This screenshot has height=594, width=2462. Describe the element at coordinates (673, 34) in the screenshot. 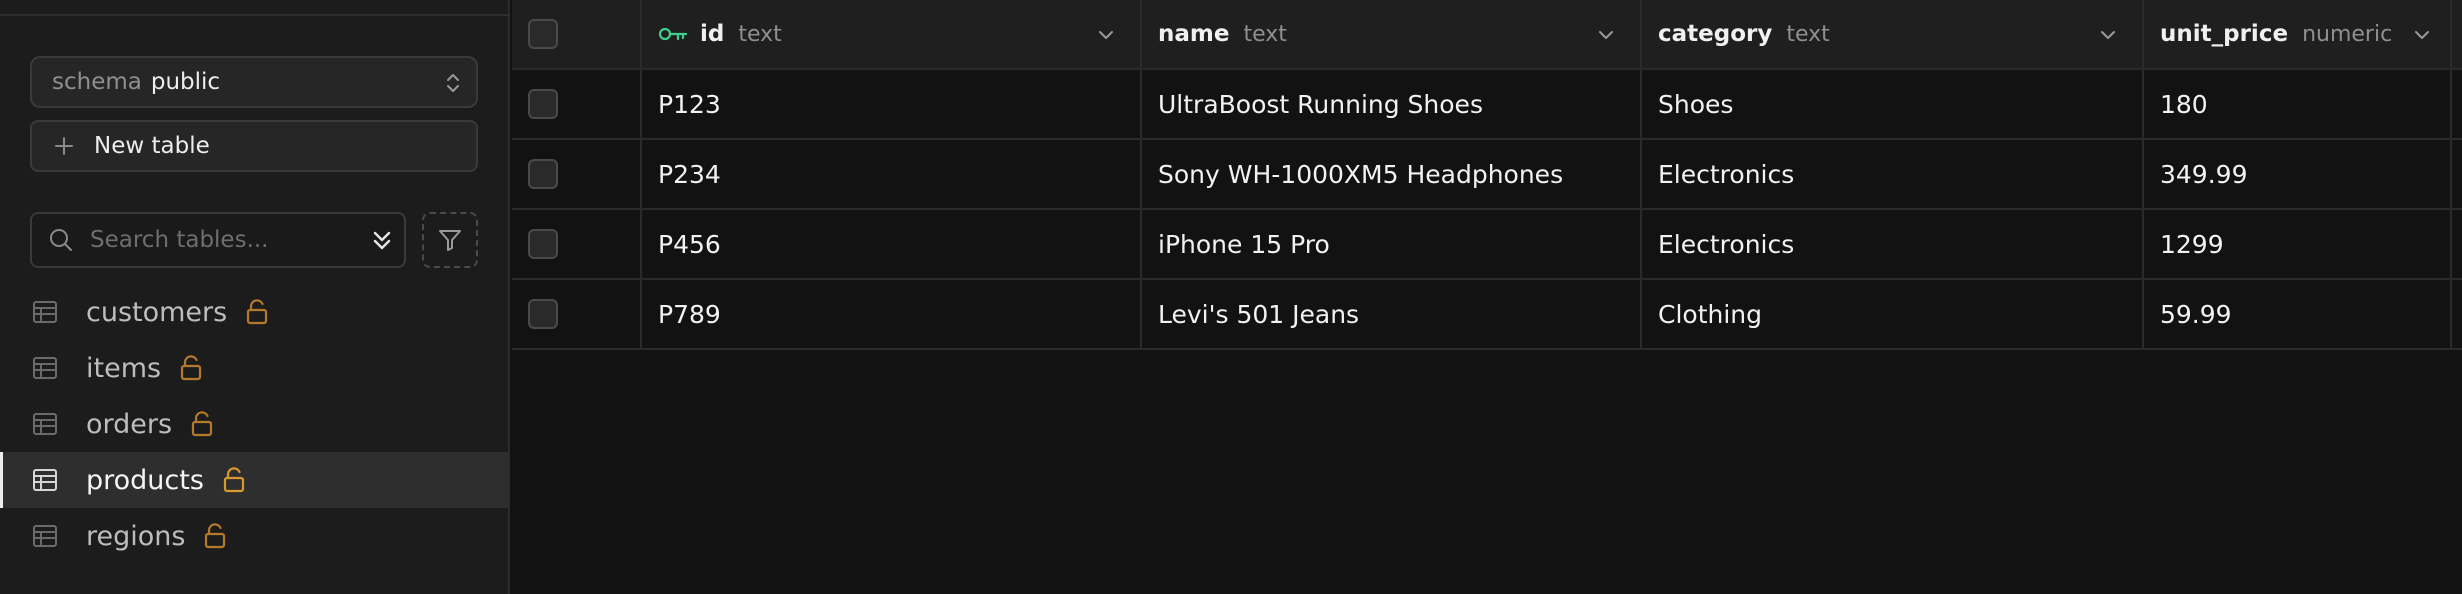

I see `key-icon` at that location.